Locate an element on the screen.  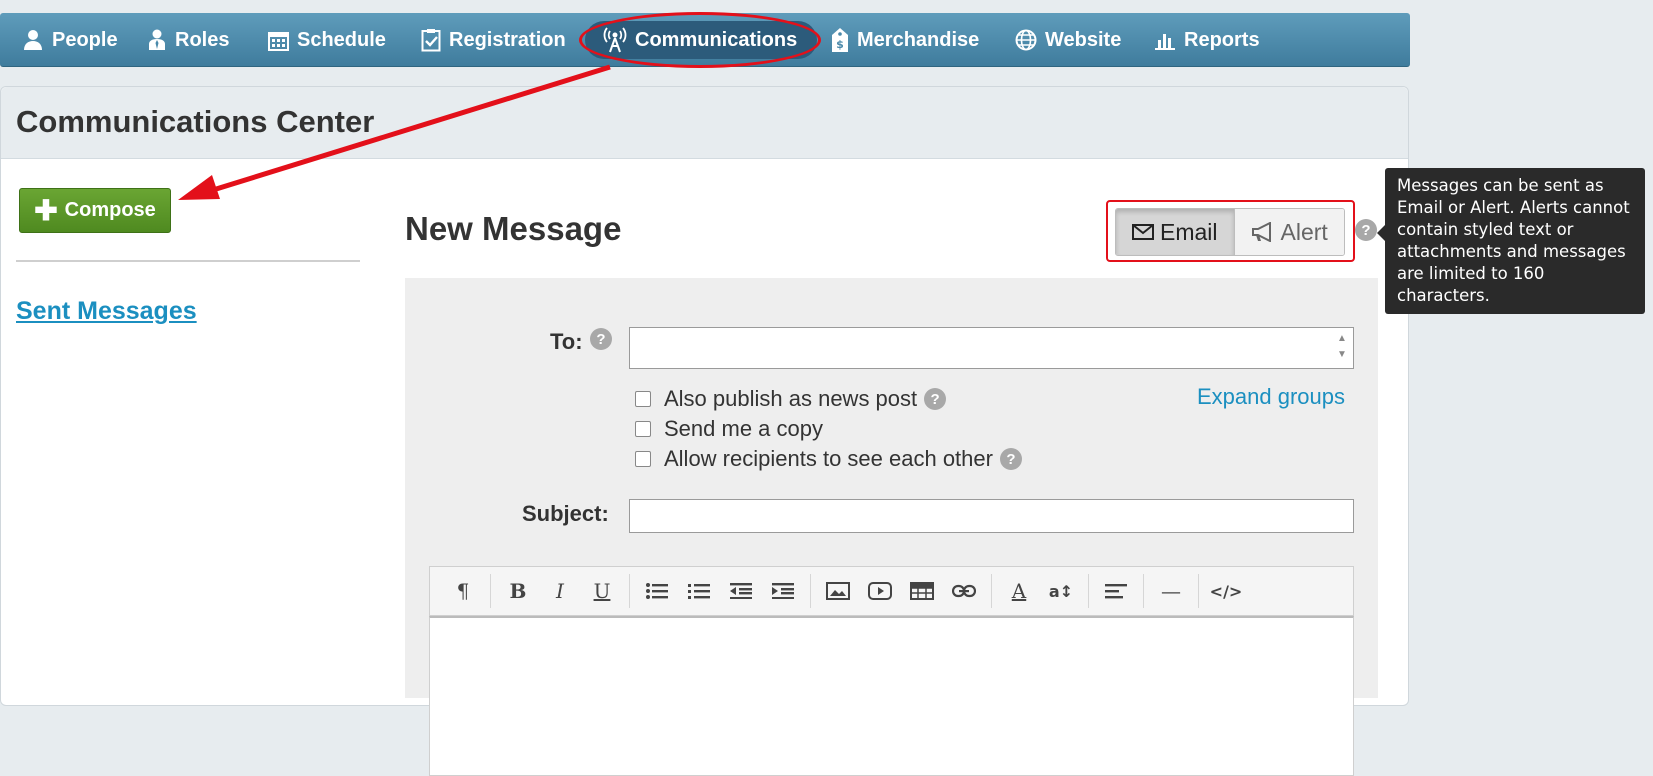
nav-item-website: Website is located at coordinates (1068, 40).